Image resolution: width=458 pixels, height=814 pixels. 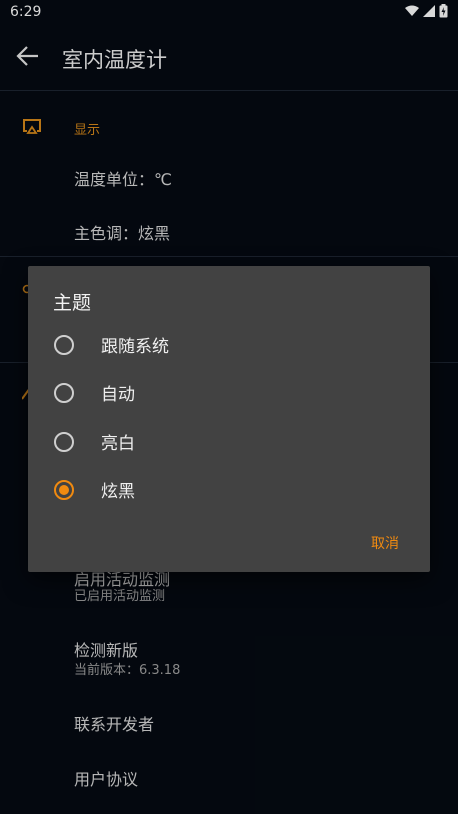 What do you see at coordinates (118, 444) in the screenshot?
I see `option-label: 亮白` at bounding box center [118, 444].